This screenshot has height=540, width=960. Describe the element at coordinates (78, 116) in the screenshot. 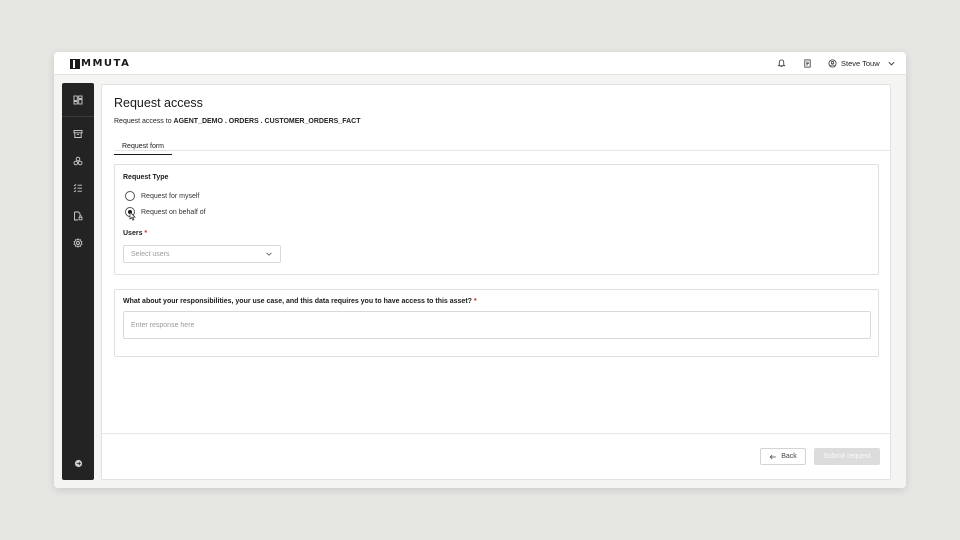

I see `sidebar-divider` at that location.